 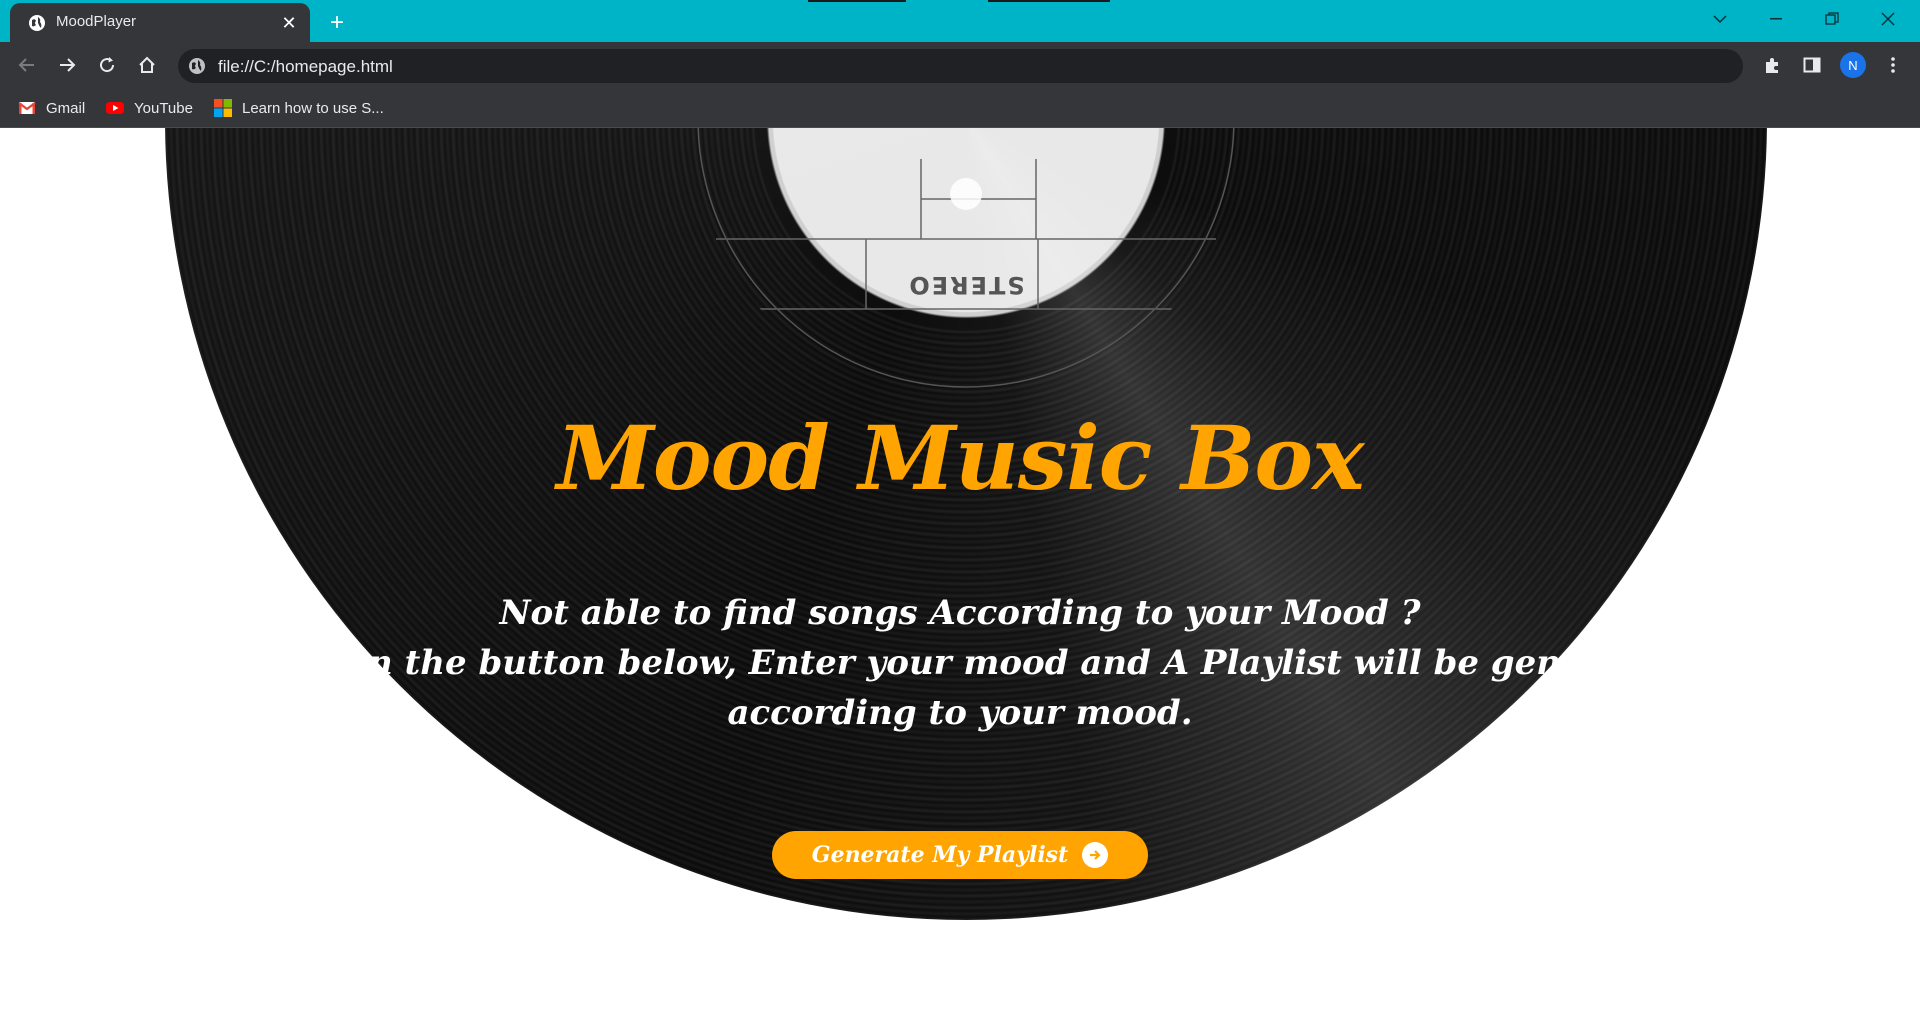 I want to click on bookmark-label: YouTube, so click(x=163, y=108).